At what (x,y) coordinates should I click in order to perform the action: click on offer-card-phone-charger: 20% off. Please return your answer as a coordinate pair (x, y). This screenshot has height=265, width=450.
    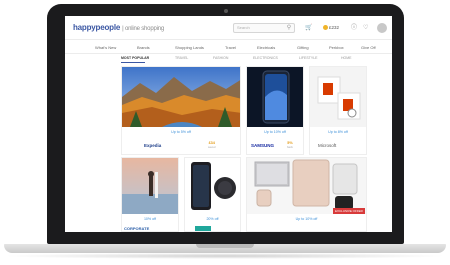
    Looking at the image, I should click on (212, 194).